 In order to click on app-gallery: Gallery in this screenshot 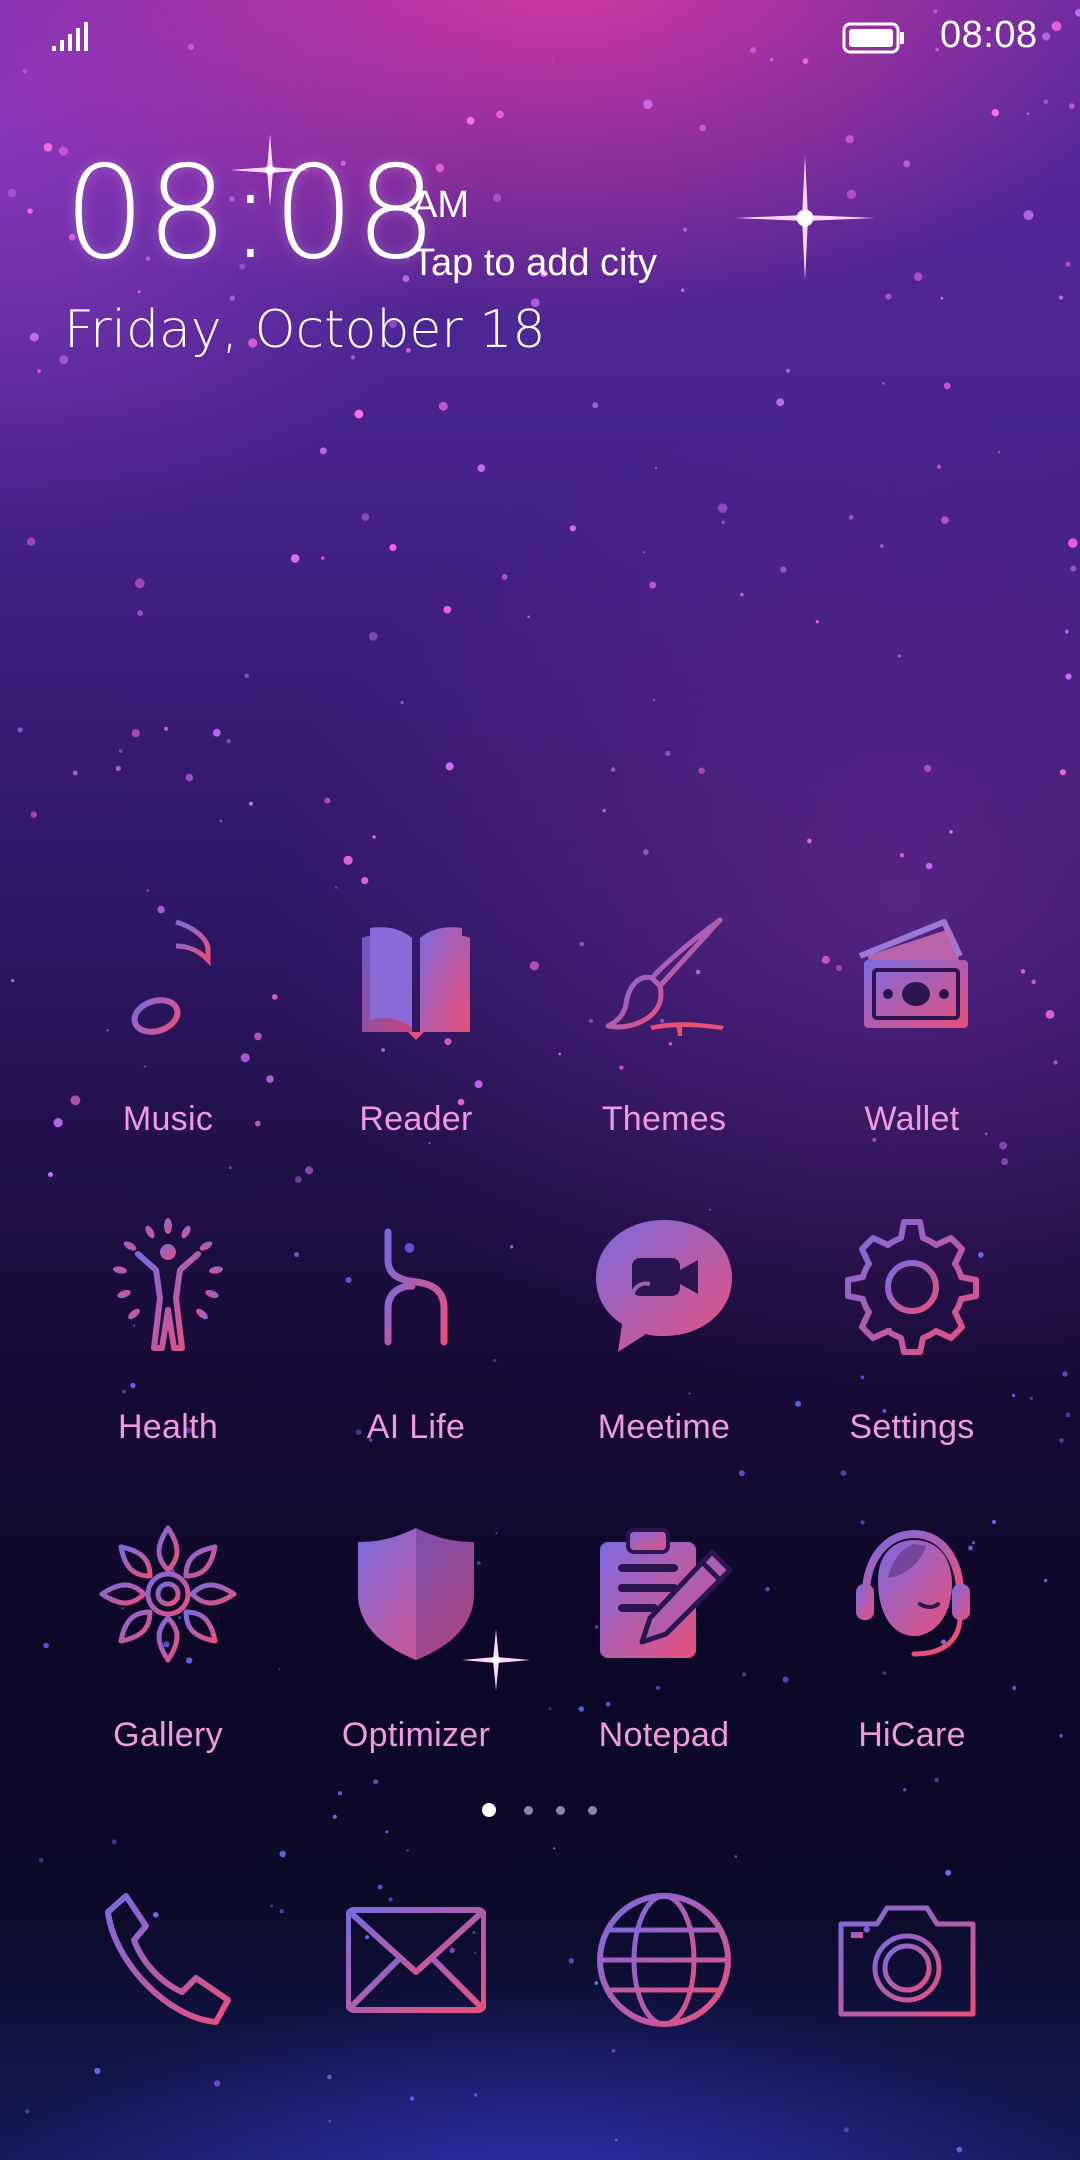, I will do `click(168, 1654)`.